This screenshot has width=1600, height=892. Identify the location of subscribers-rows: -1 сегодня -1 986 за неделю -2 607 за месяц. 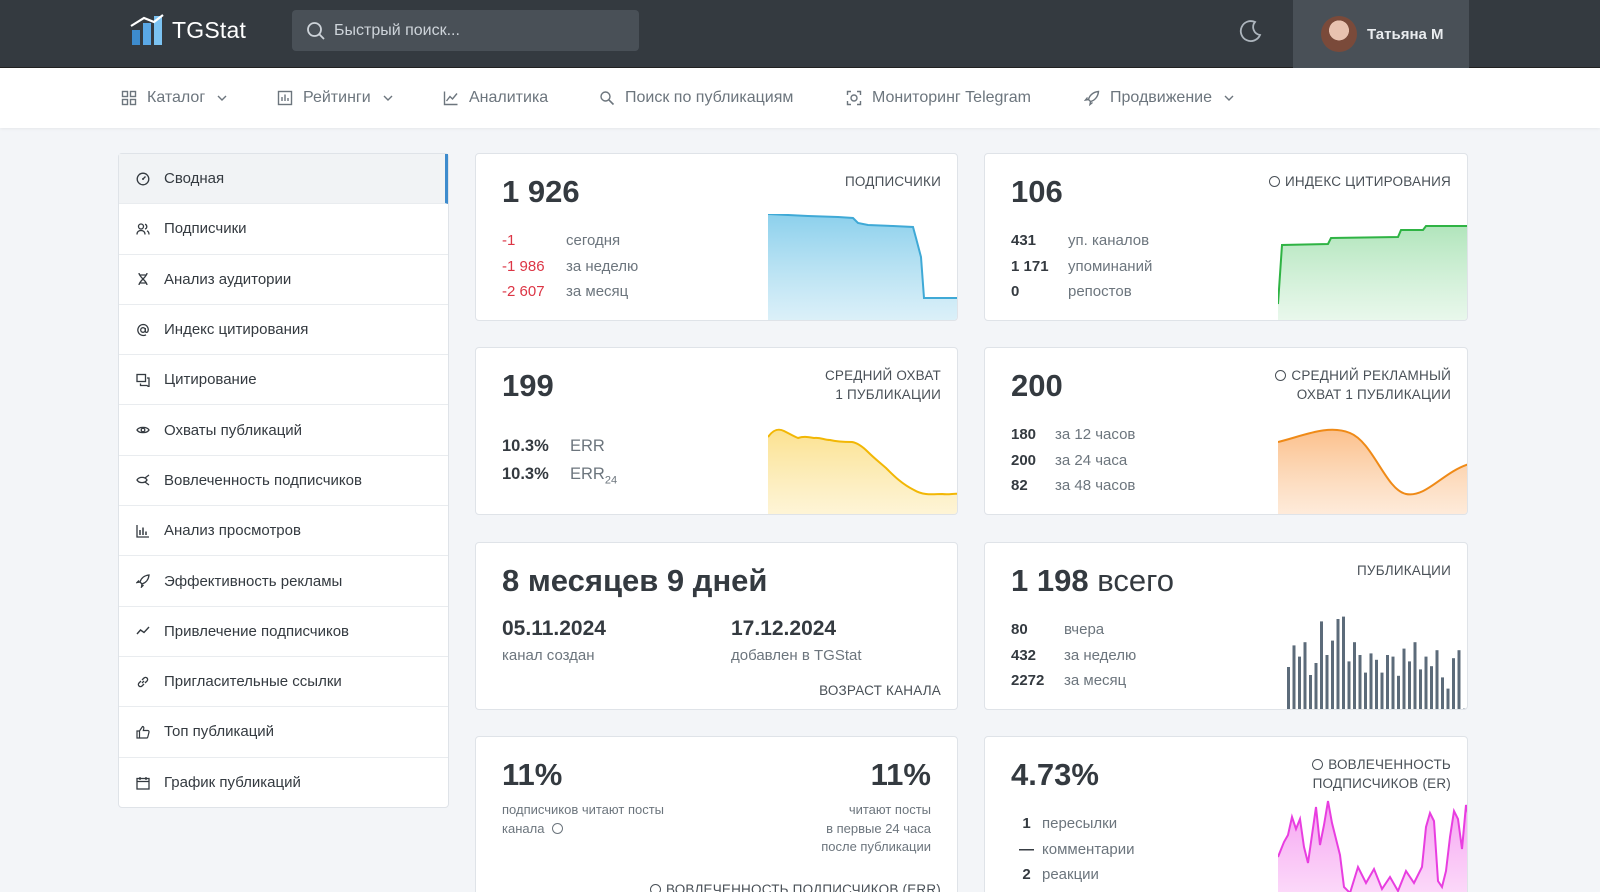
(570, 266).